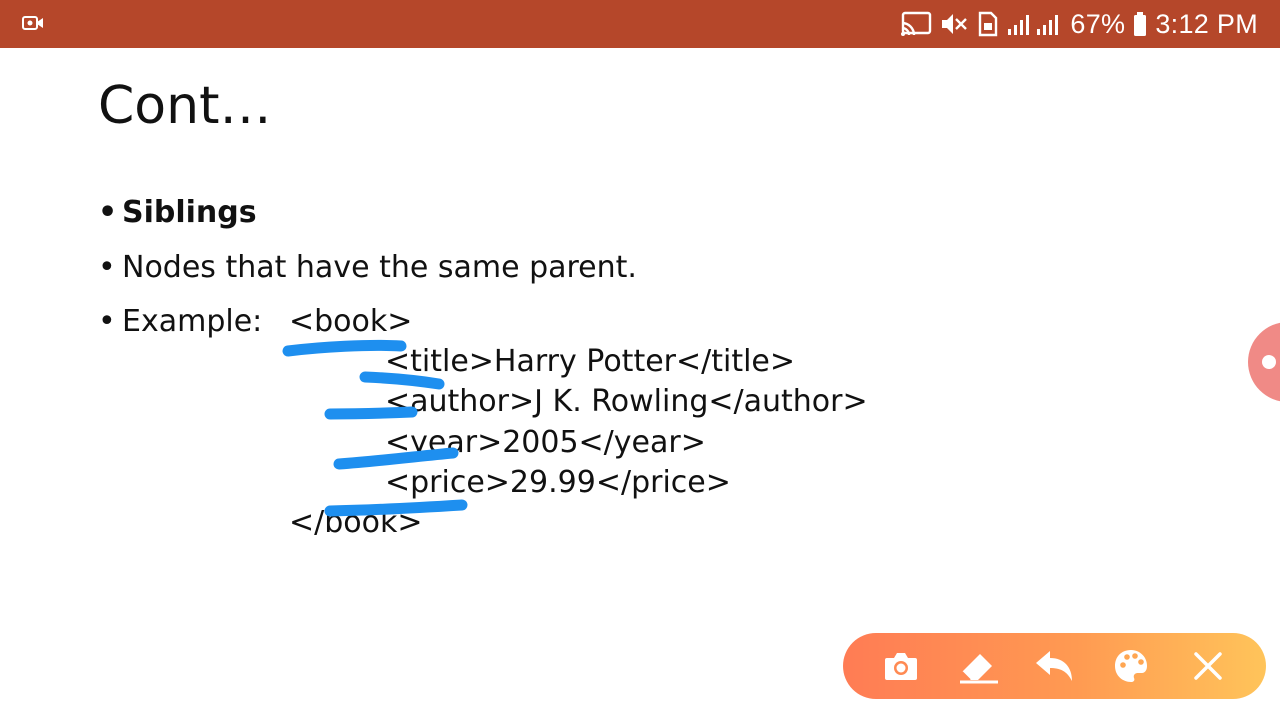  What do you see at coordinates (1033, 25) in the screenshot?
I see `signal-icon` at bounding box center [1033, 25].